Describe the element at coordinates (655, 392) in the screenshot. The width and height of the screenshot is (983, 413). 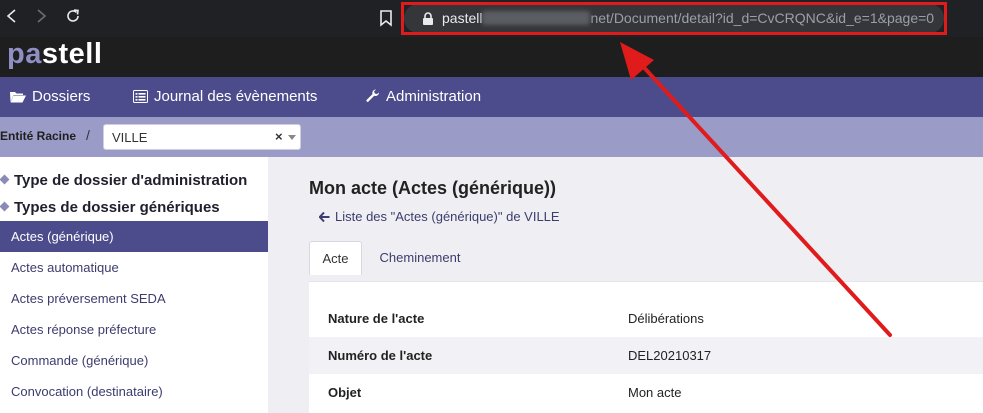
I see `field-value: Mon acte` at that location.